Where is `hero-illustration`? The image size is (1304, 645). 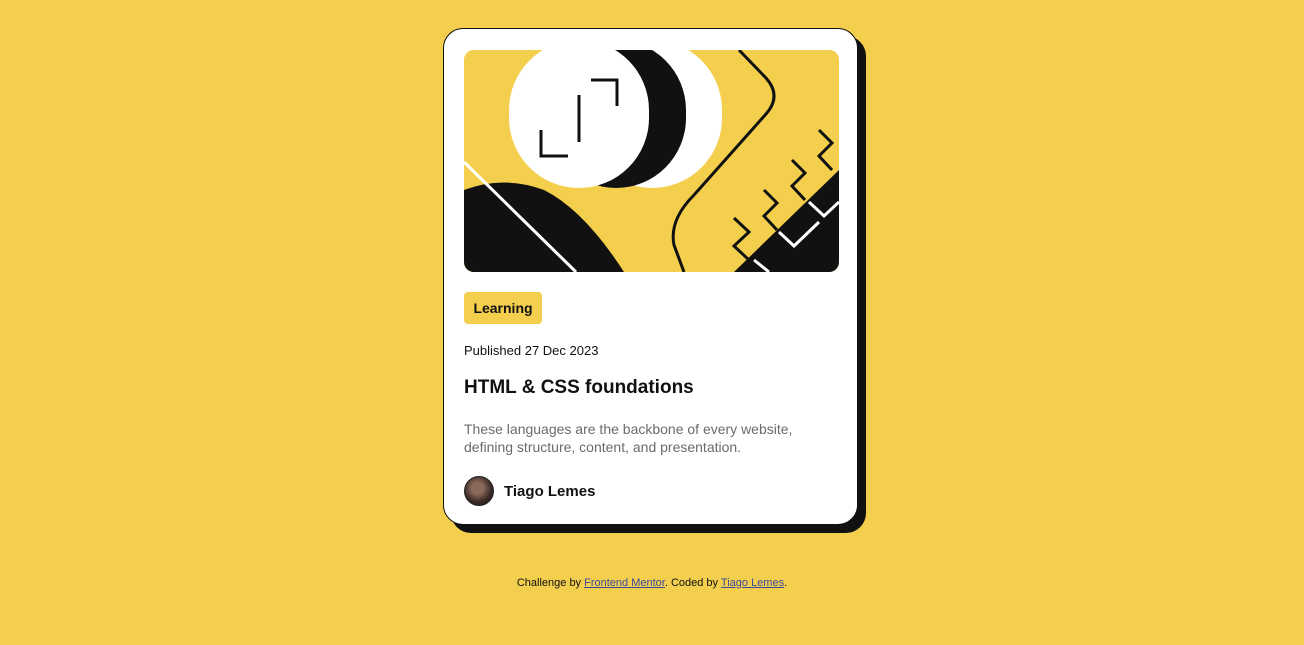 hero-illustration is located at coordinates (651, 161).